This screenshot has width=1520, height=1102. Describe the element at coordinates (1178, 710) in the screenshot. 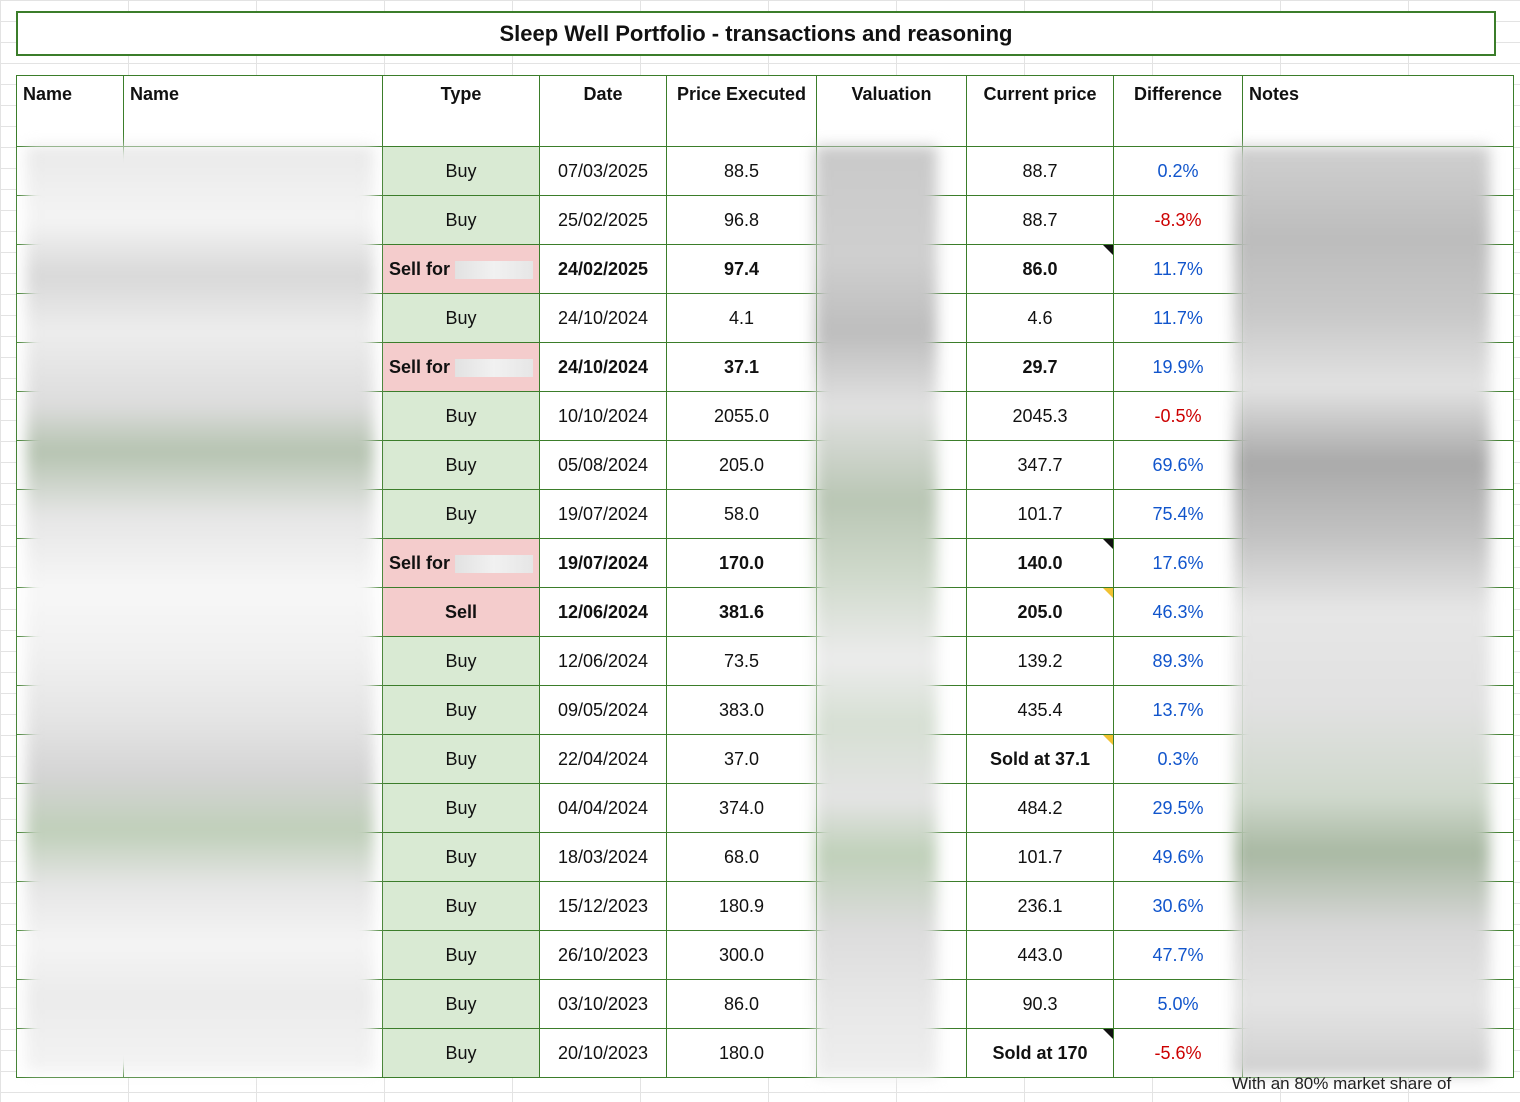

I see `difference-cell: 13.7%` at that location.